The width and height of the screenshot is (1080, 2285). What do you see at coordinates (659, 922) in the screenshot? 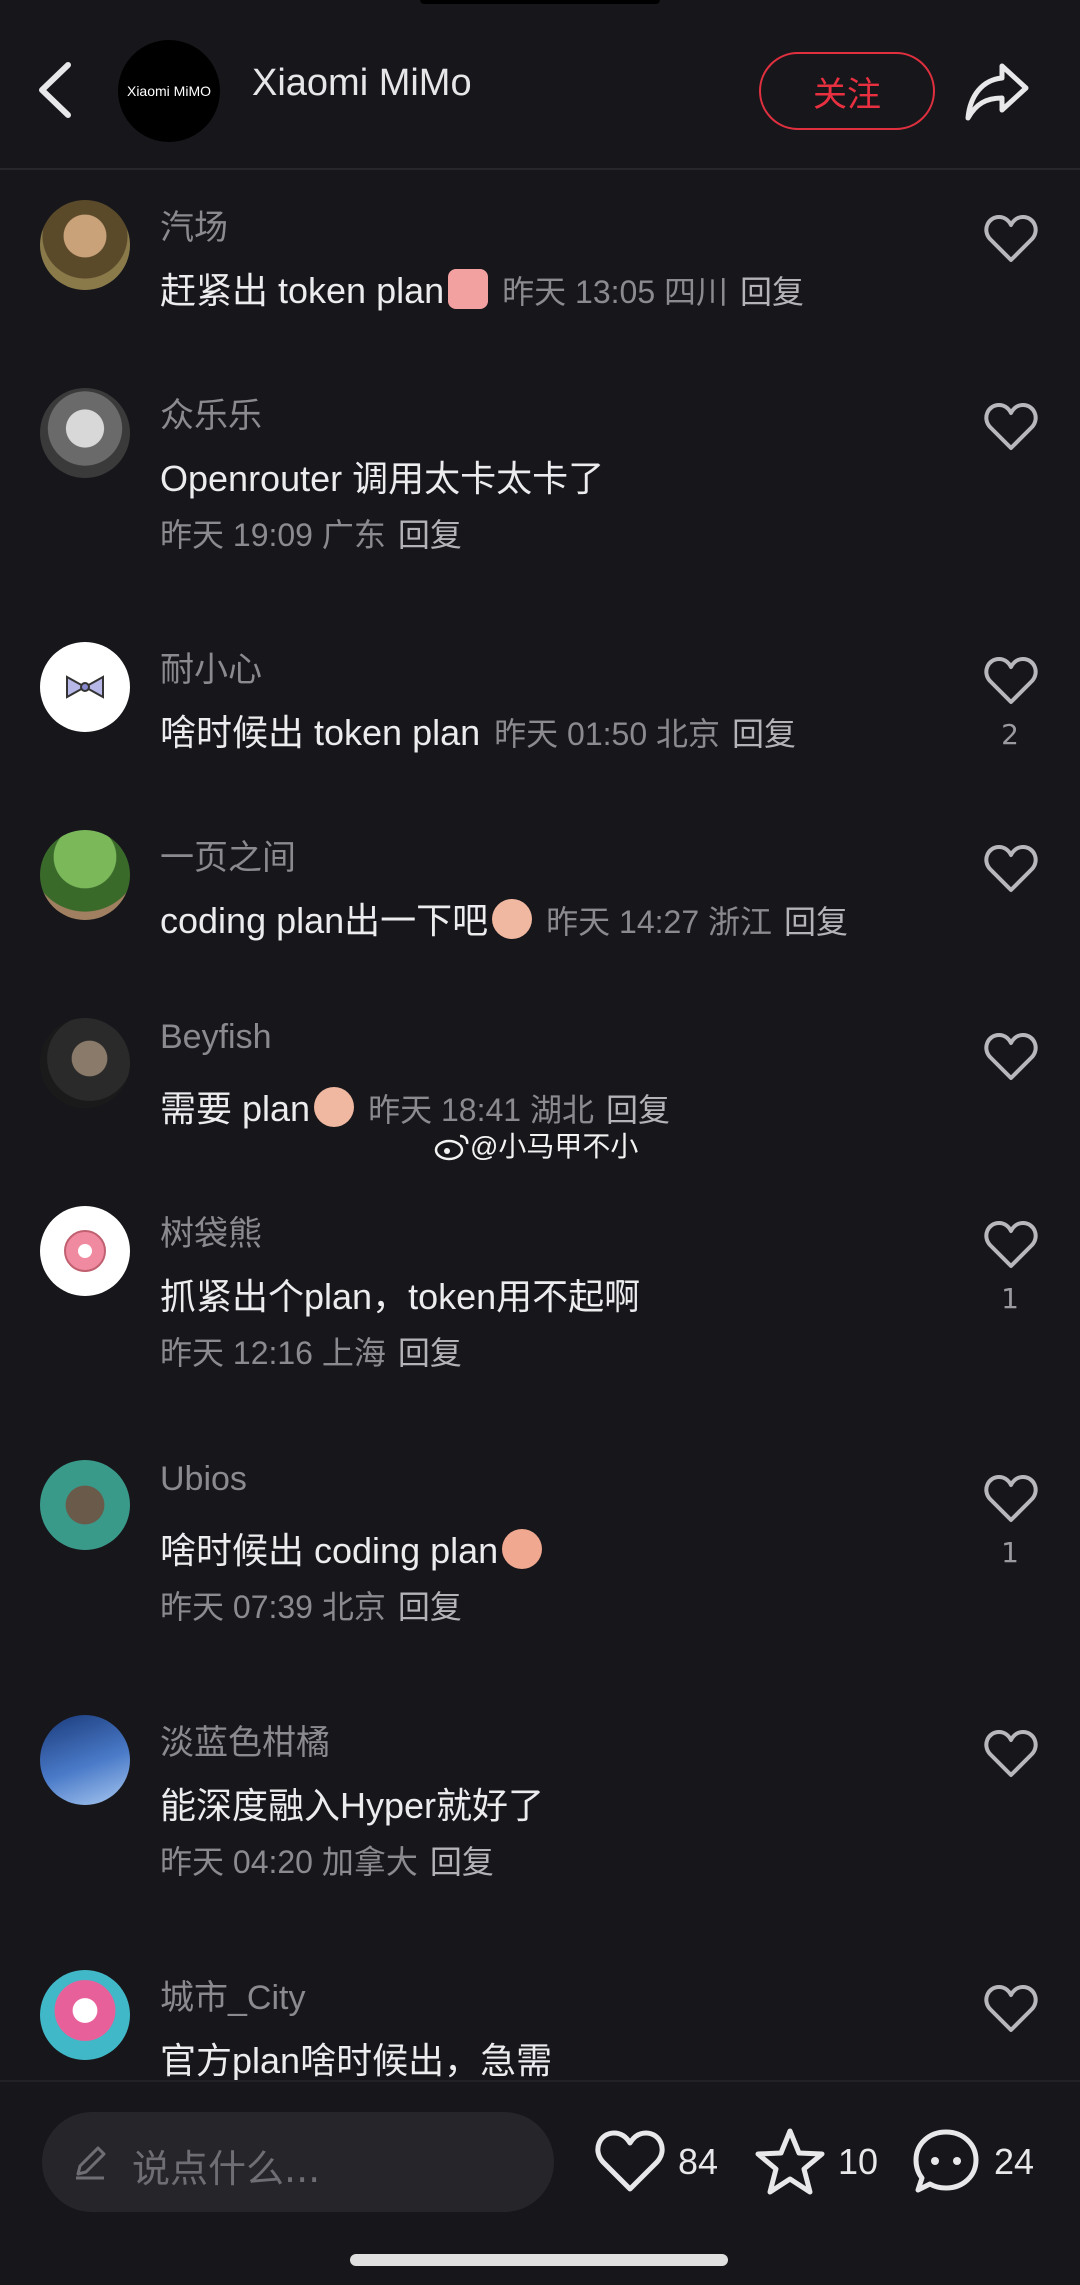
I see `comment-meta: 昨天 14:27 浙江` at bounding box center [659, 922].